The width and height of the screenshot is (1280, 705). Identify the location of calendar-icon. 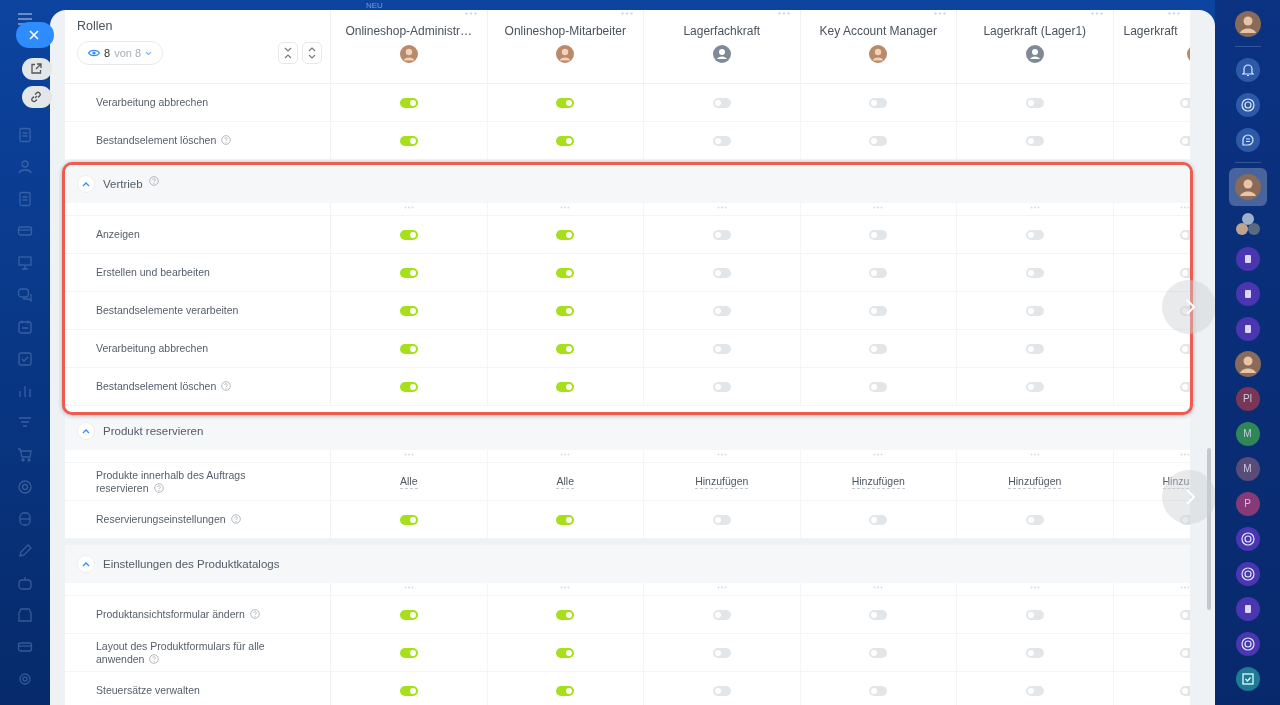
(25, 327).